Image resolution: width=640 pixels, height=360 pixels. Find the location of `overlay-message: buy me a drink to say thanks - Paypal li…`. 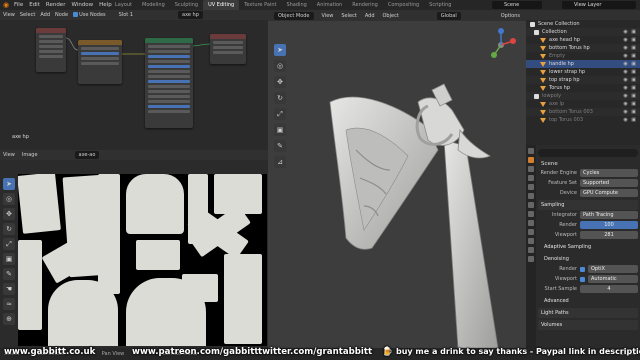

overlay-message: buy me a drink to say thanks - Paypal li… is located at coordinates (518, 351).